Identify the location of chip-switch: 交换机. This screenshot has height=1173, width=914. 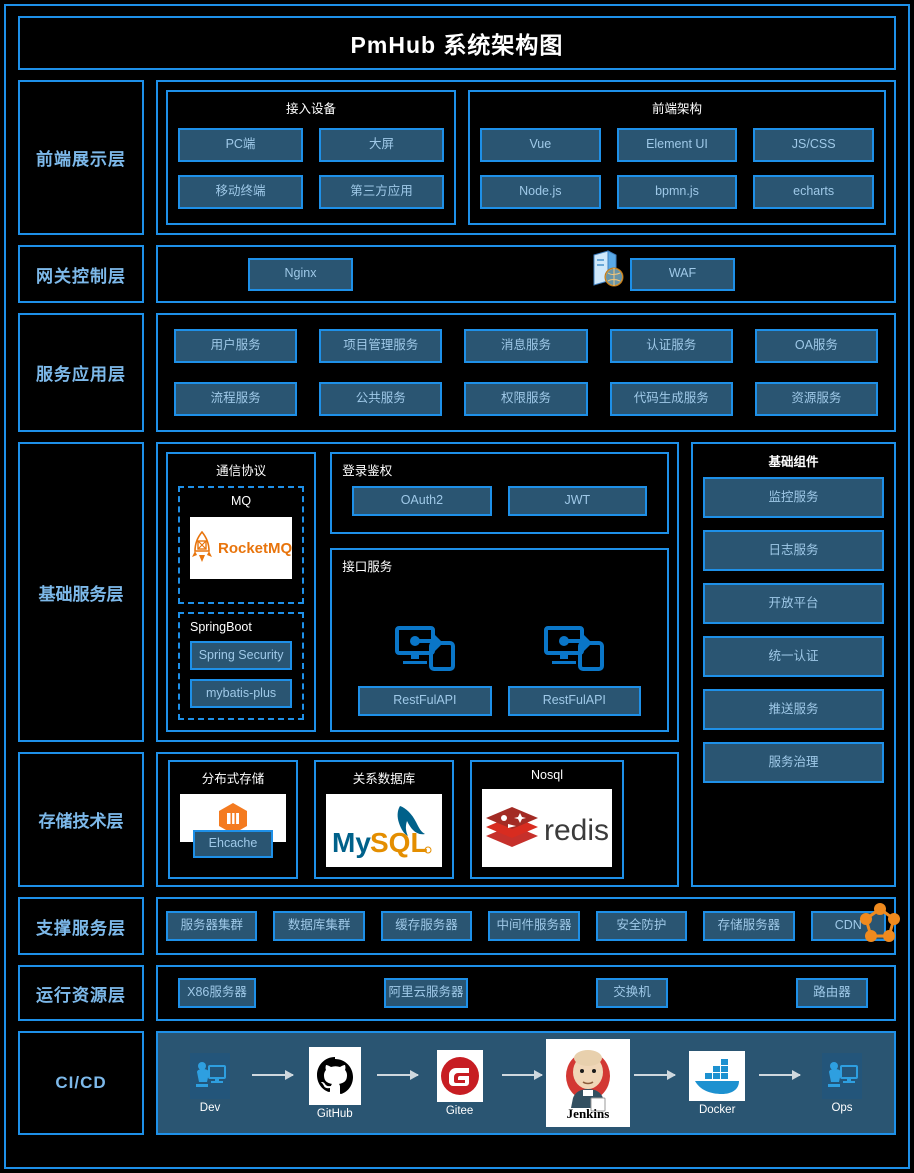
(632, 993).